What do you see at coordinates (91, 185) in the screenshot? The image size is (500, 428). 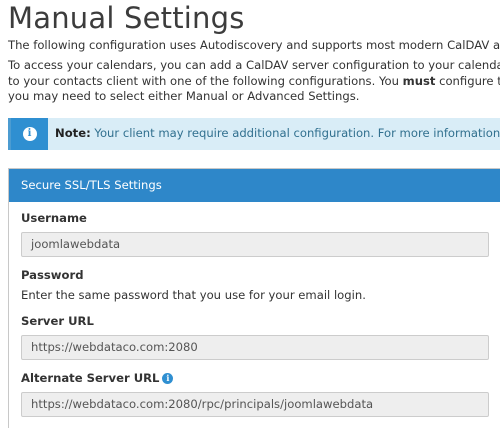 I see `panel-heading-text: Secure SSL/TLS Settings` at bounding box center [91, 185].